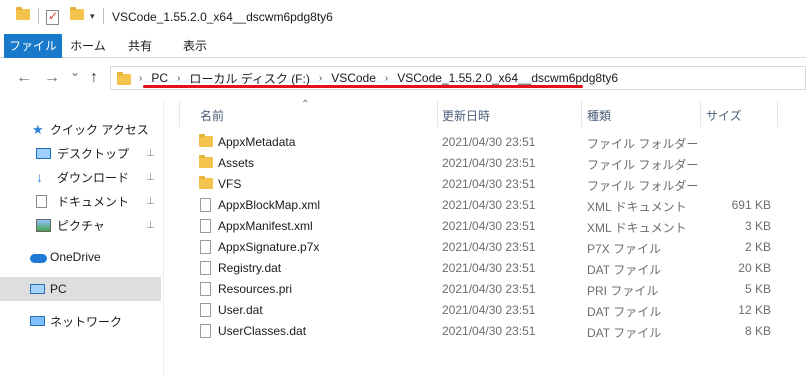  Describe the element at coordinates (599, 115) in the screenshot. I see `column-type: 種類` at that location.